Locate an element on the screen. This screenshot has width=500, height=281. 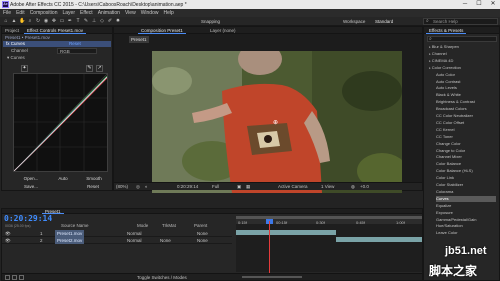
minimize-button: ─ is located at coordinates (465, 4).